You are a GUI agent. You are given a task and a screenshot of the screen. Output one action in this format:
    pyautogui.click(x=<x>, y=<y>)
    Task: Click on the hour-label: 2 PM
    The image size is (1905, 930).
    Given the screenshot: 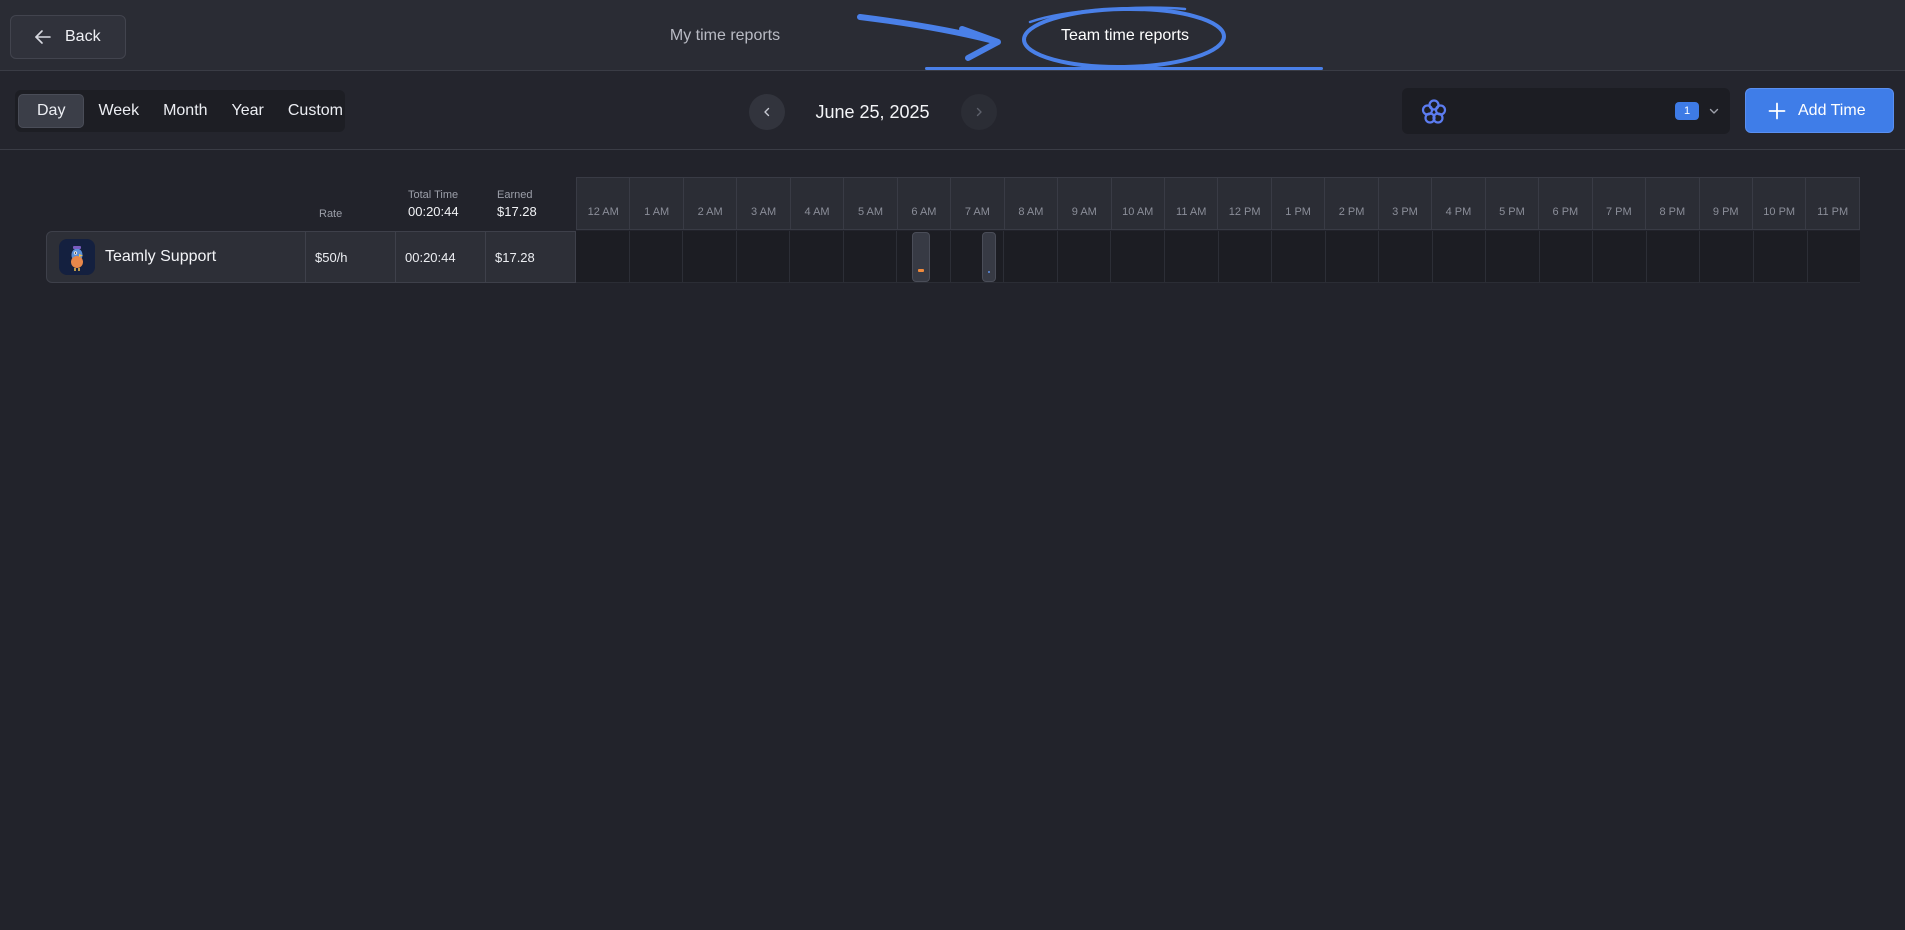 What is the action you would take?
    pyautogui.click(x=1352, y=203)
    